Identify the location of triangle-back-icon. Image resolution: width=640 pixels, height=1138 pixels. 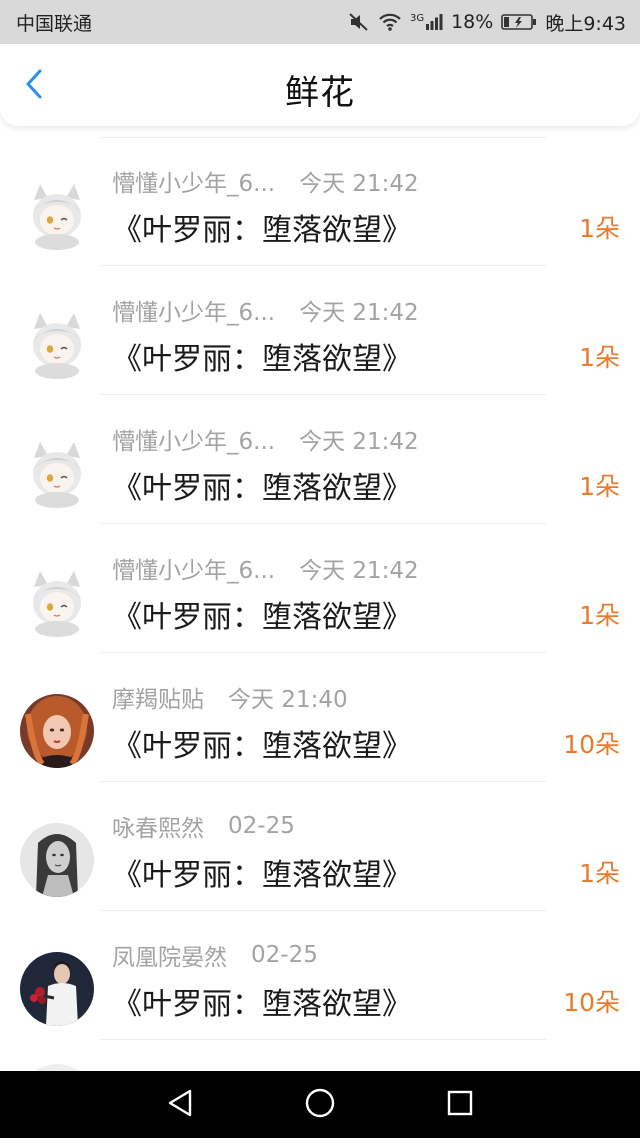
(180, 1105).